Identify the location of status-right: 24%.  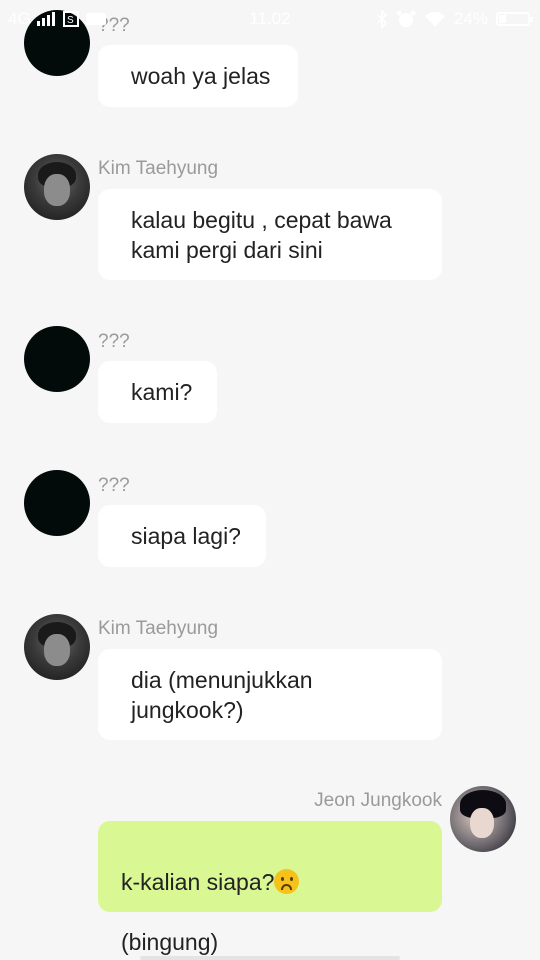
(454, 19).